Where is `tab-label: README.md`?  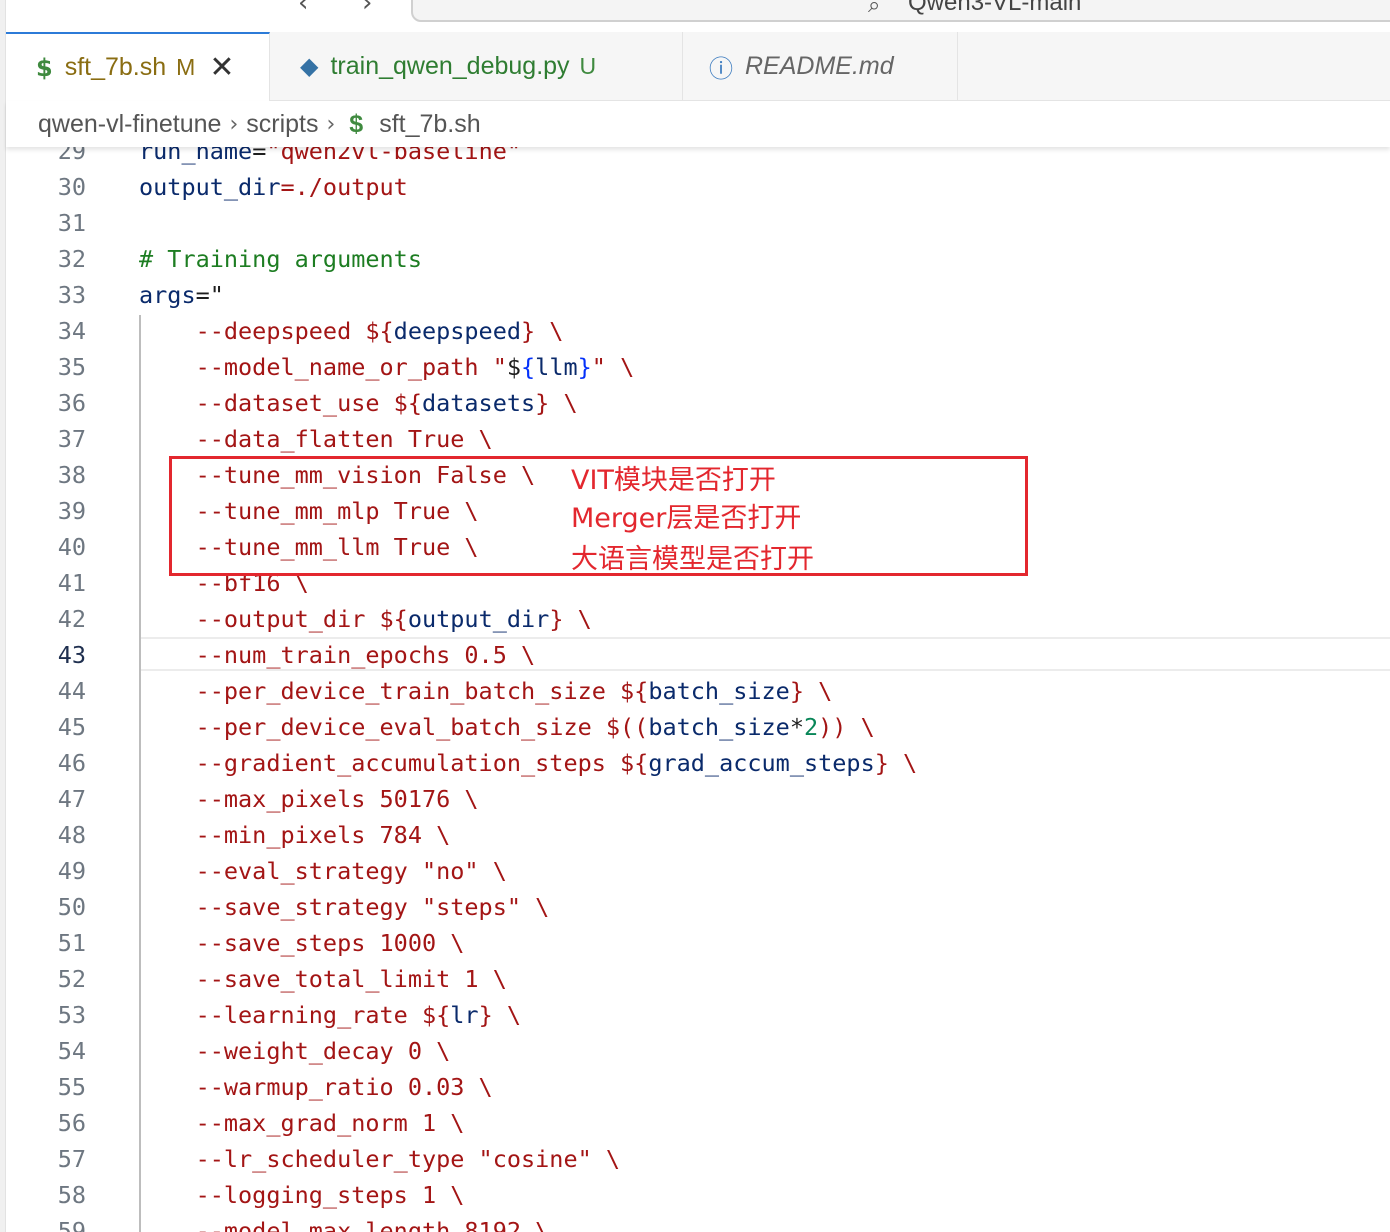 tab-label: README.md is located at coordinates (819, 65).